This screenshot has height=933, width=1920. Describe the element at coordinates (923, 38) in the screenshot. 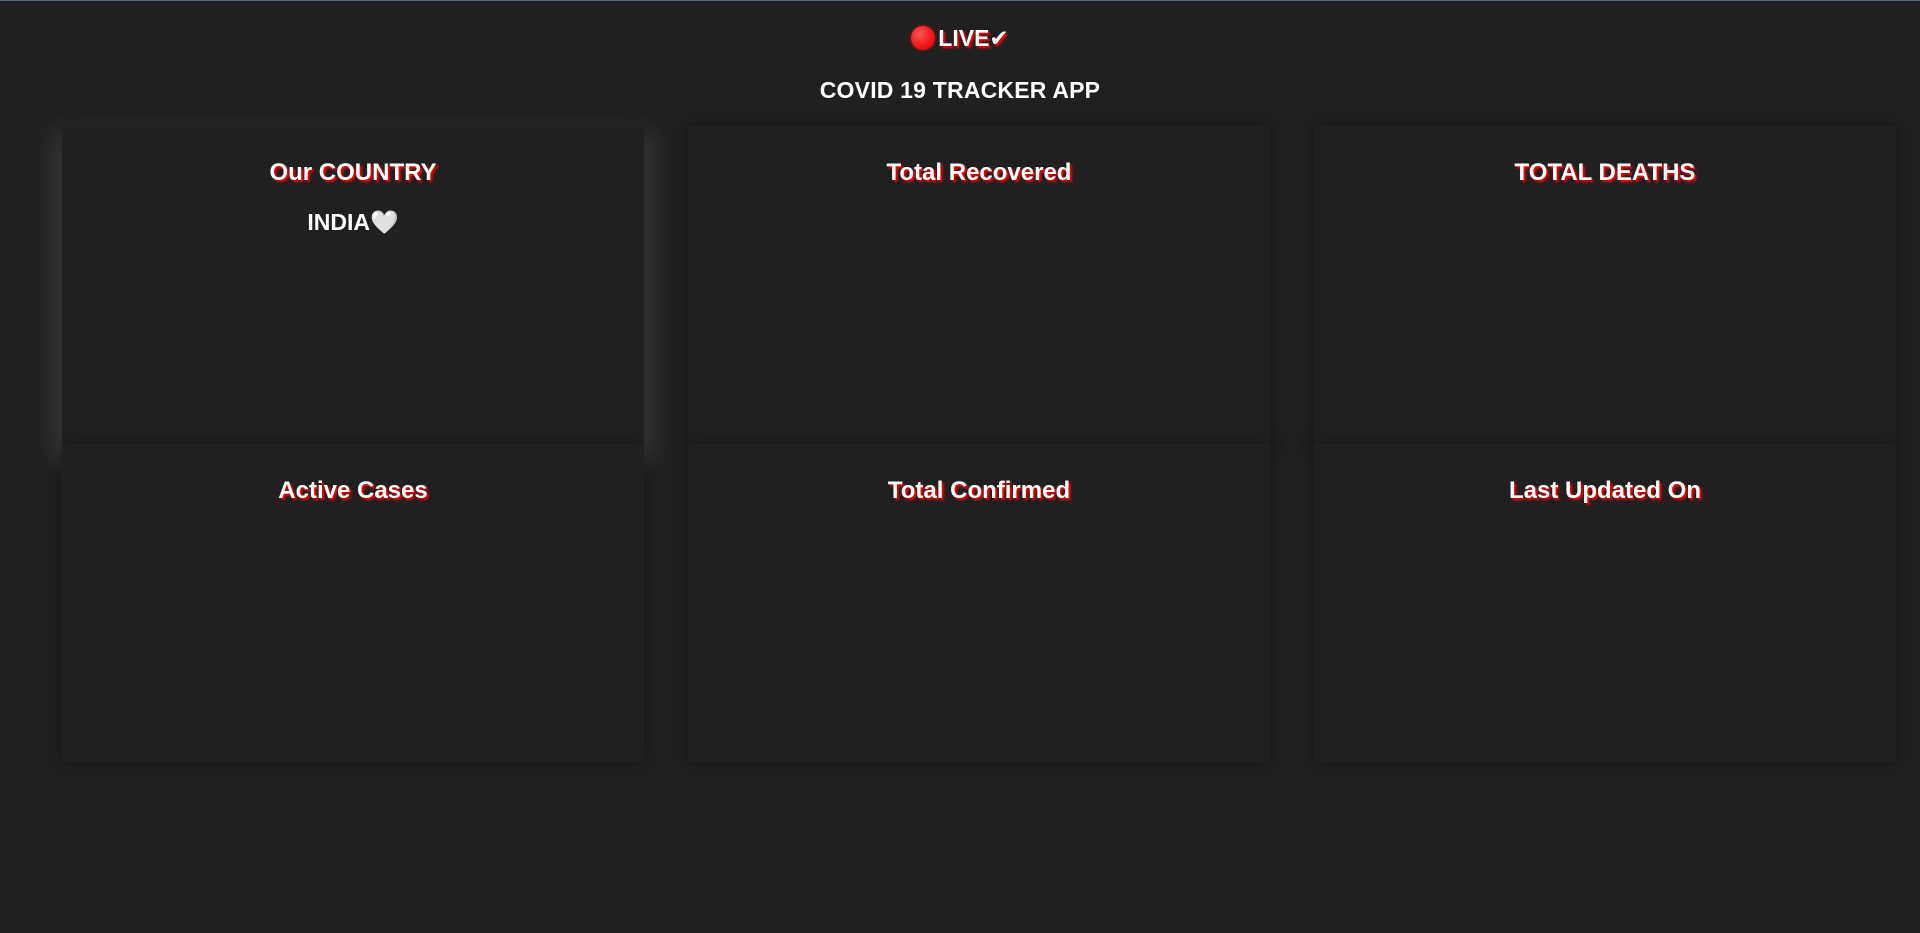

I see `red-circle-icon` at that location.